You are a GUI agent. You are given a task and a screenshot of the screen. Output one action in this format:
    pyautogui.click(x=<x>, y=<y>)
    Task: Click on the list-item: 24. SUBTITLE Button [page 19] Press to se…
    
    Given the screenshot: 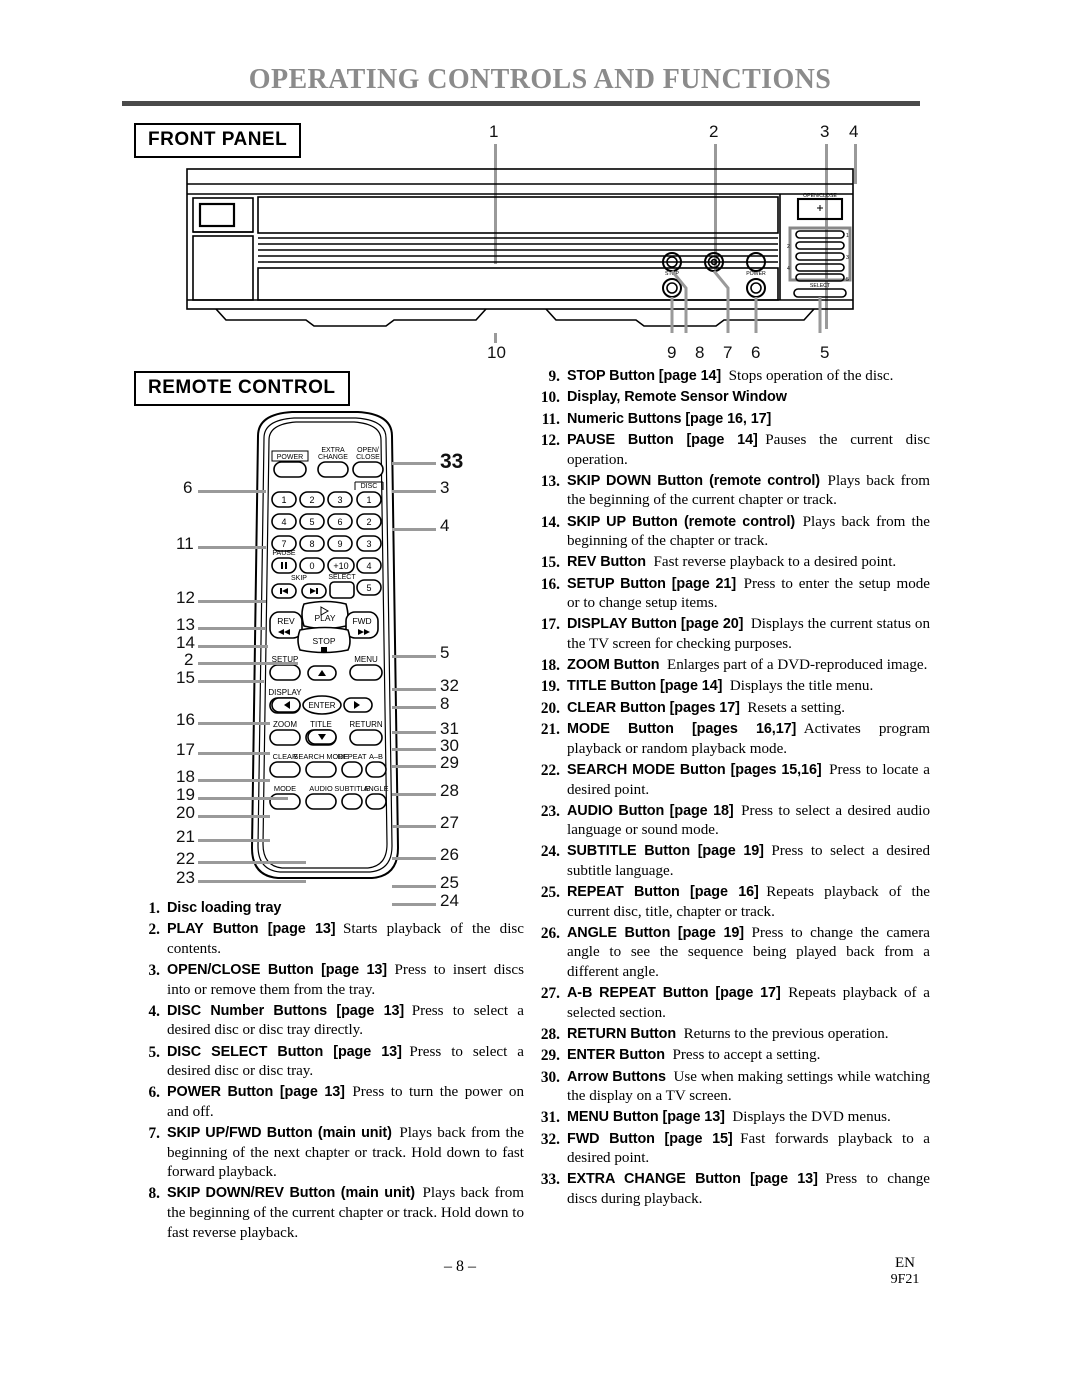 What is the action you would take?
    pyautogui.click(x=732, y=861)
    